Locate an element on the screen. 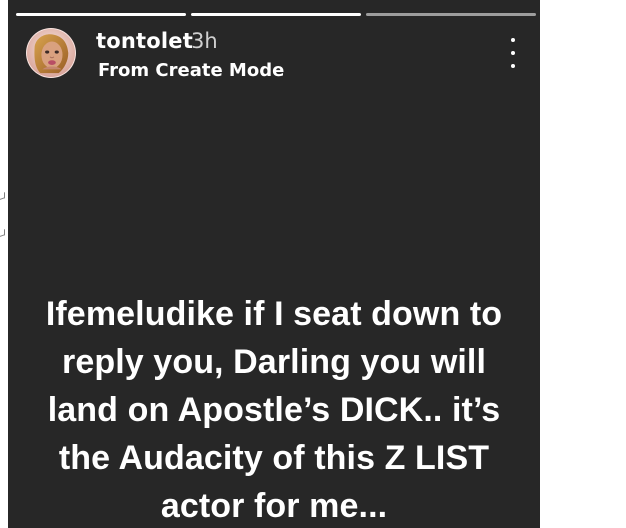  avatar-image is located at coordinates (51, 53).